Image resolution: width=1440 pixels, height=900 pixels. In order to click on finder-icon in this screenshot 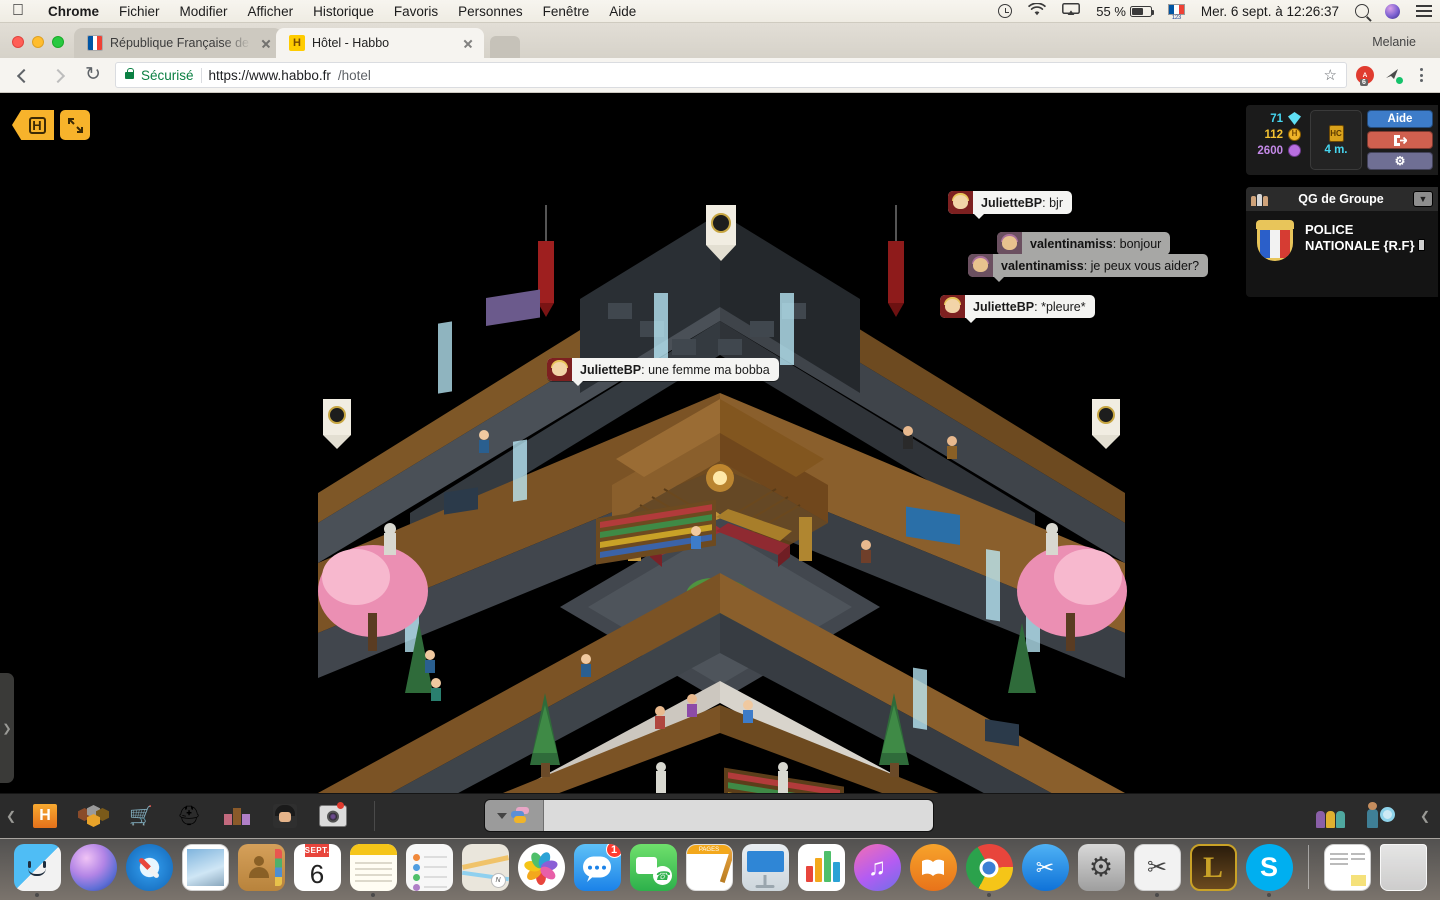, I will do `click(37, 867)`.